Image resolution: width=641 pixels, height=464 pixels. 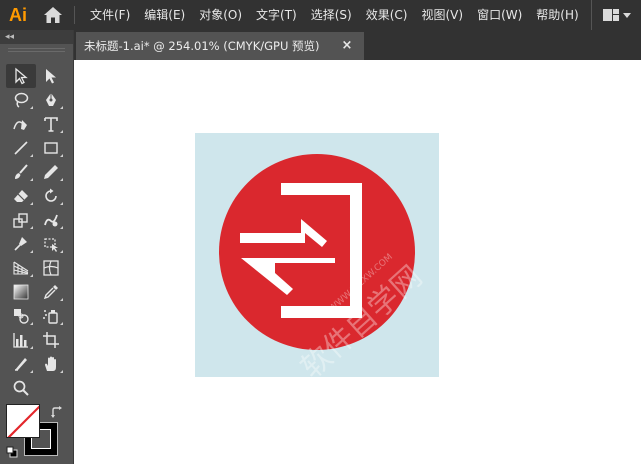 I want to click on artboard-tool-icon, so click(x=51, y=340).